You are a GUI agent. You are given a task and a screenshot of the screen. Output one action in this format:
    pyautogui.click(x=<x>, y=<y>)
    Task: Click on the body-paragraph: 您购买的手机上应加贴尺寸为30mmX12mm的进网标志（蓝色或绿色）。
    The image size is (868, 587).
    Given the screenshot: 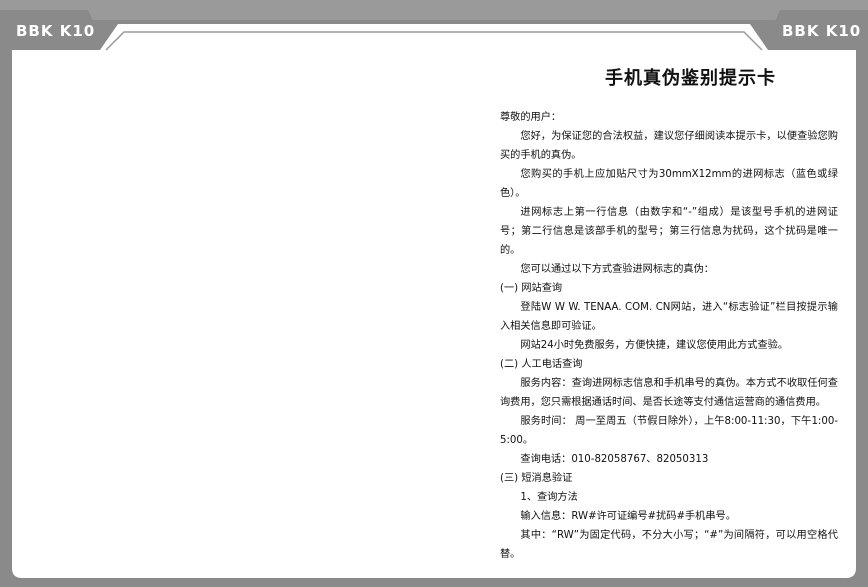 What is the action you would take?
    pyautogui.click(x=669, y=184)
    